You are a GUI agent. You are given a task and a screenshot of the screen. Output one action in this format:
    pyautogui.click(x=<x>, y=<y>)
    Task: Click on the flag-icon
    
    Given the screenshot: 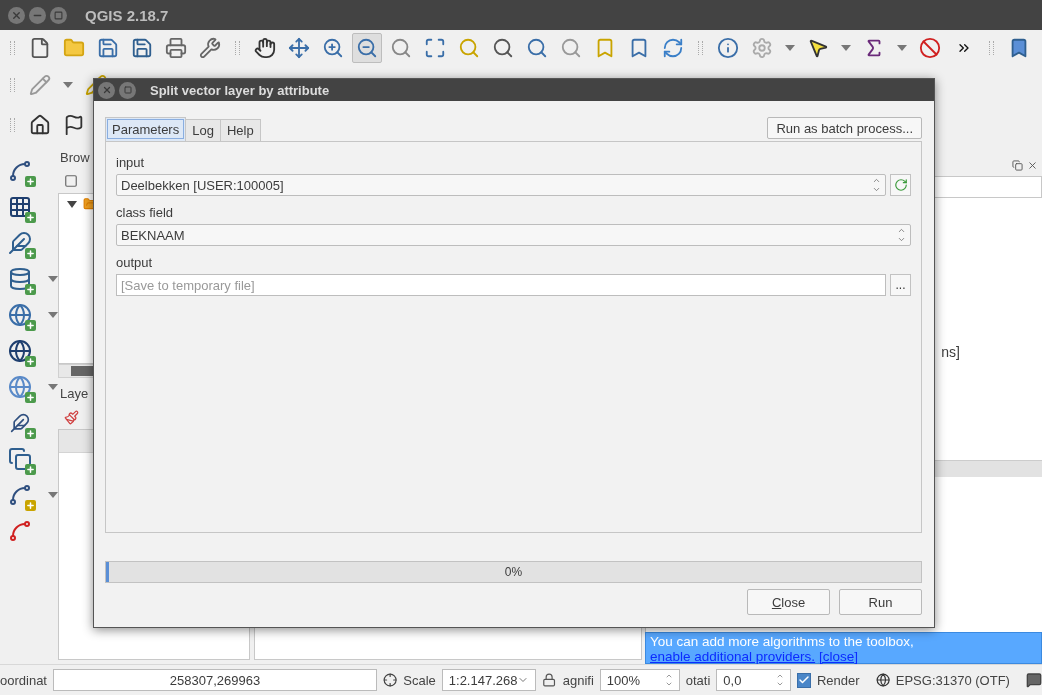 What is the action you would take?
    pyautogui.click(x=74, y=125)
    